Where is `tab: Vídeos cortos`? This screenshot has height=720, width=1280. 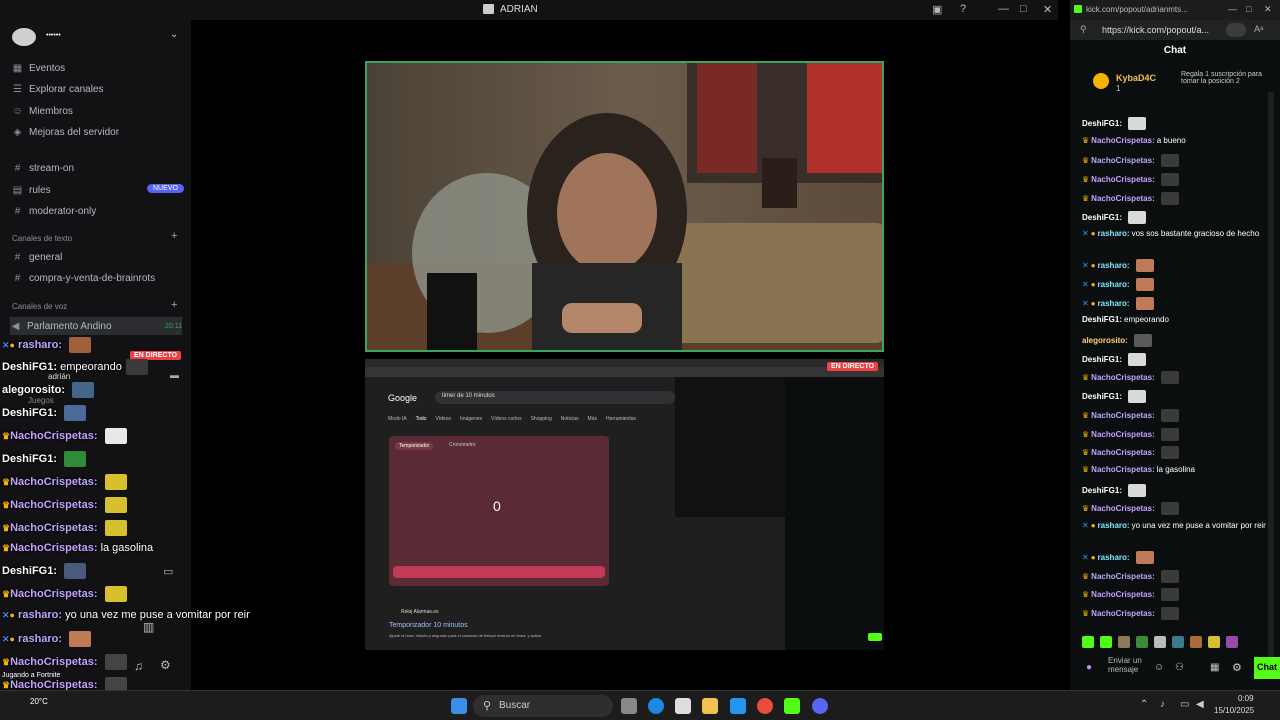 tab: Vídeos cortos is located at coordinates (506, 419).